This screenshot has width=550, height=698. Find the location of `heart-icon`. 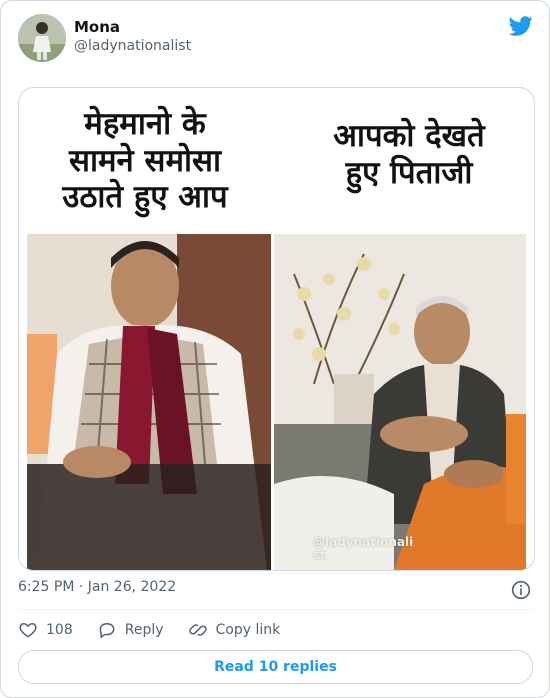

heart-icon is located at coordinates (28, 630).